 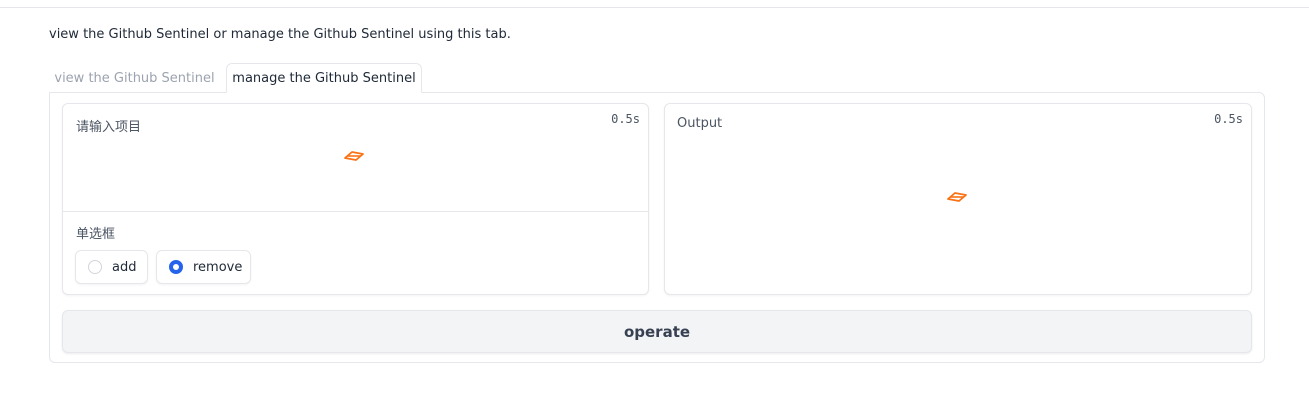 What do you see at coordinates (108, 125) in the screenshot?
I see `project-input-label: 请输入项目` at bounding box center [108, 125].